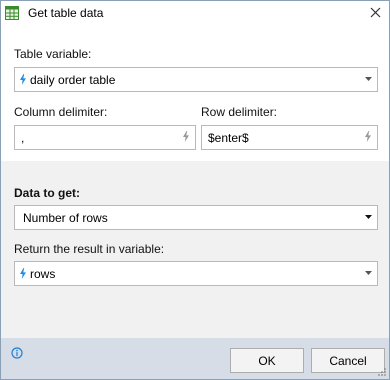 The width and height of the screenshot is (390, 380). I want to click on ok-button: OK, so click(267, 360).